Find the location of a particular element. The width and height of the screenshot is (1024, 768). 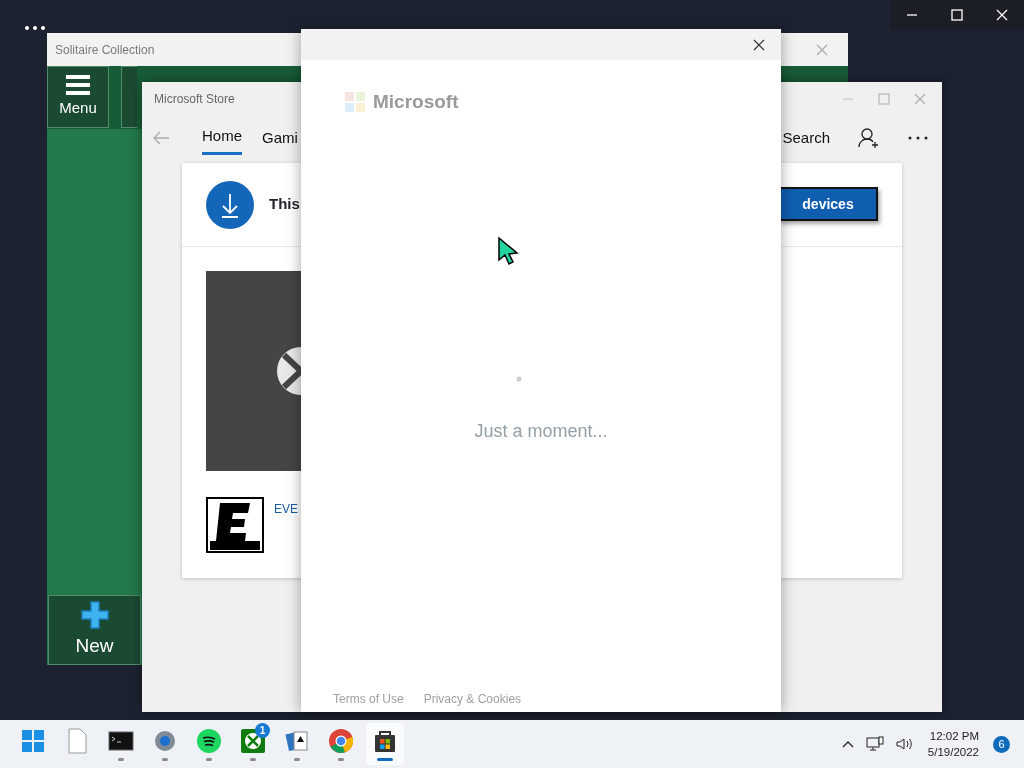

banner-text: This is located at coordinates (284, 204).